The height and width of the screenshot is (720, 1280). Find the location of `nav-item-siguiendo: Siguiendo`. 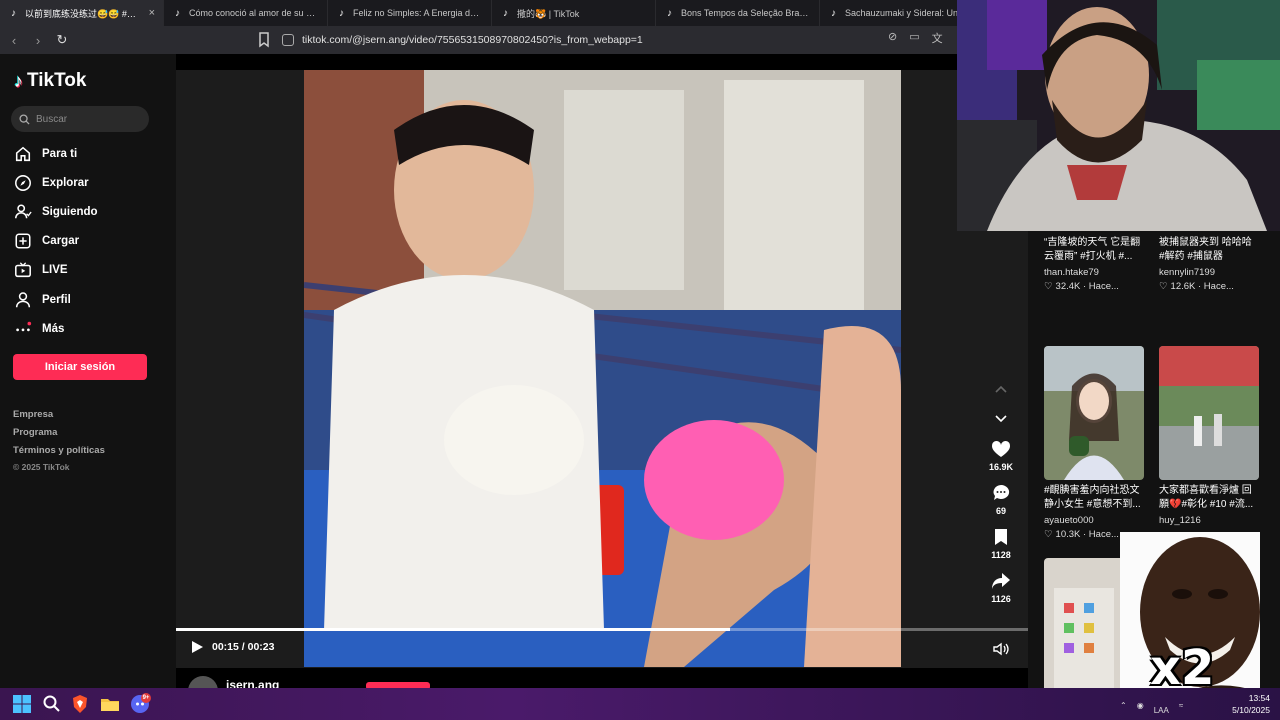

nav-item-siguiendo: Siguiendo is located at coordinates (56, 212).